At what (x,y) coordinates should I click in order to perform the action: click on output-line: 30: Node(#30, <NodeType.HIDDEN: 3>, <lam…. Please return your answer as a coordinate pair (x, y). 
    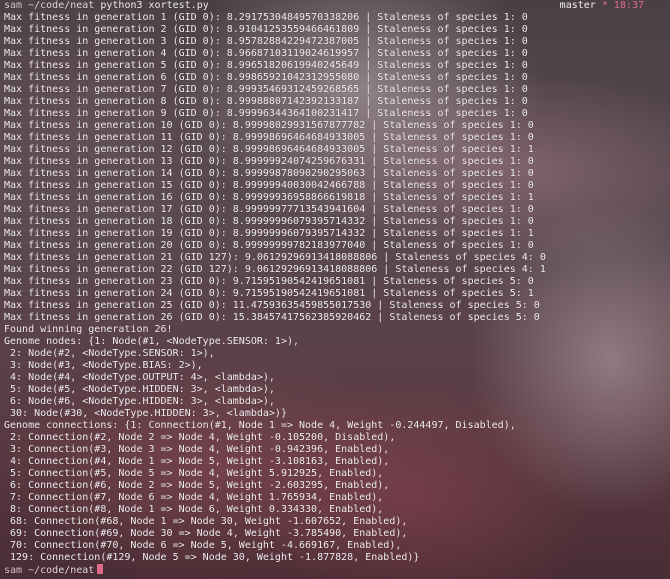
    Looking at the image, I should click on (145, 413).